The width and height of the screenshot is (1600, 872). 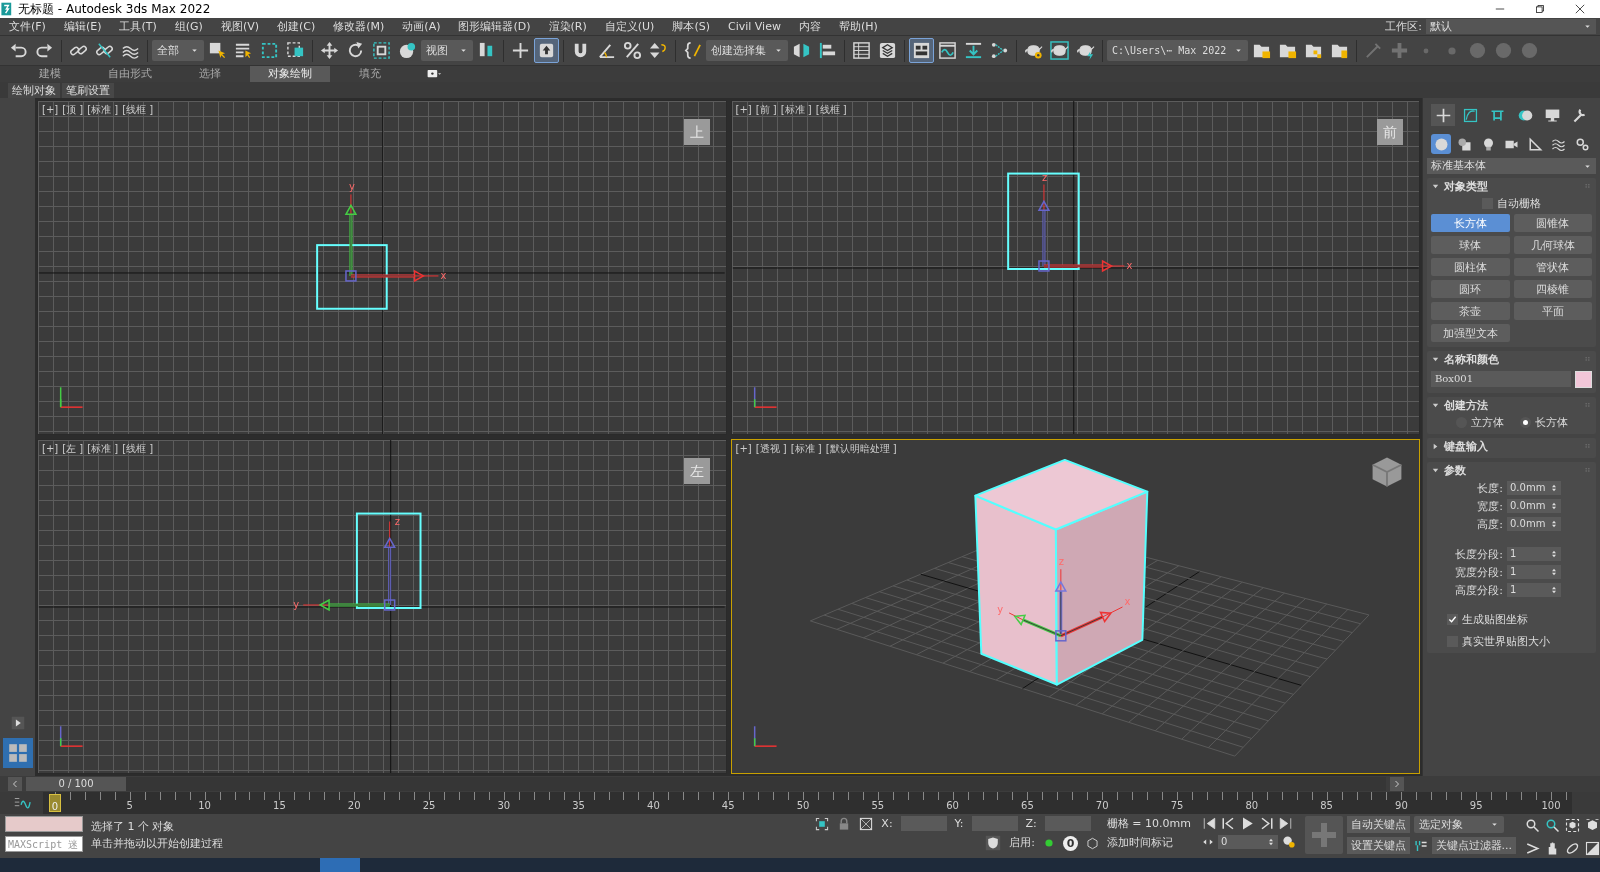 What do you see at coordinates (447, 50) in the screenshot?
I see `dropdown: 视图` at bounding box center [447, 50].